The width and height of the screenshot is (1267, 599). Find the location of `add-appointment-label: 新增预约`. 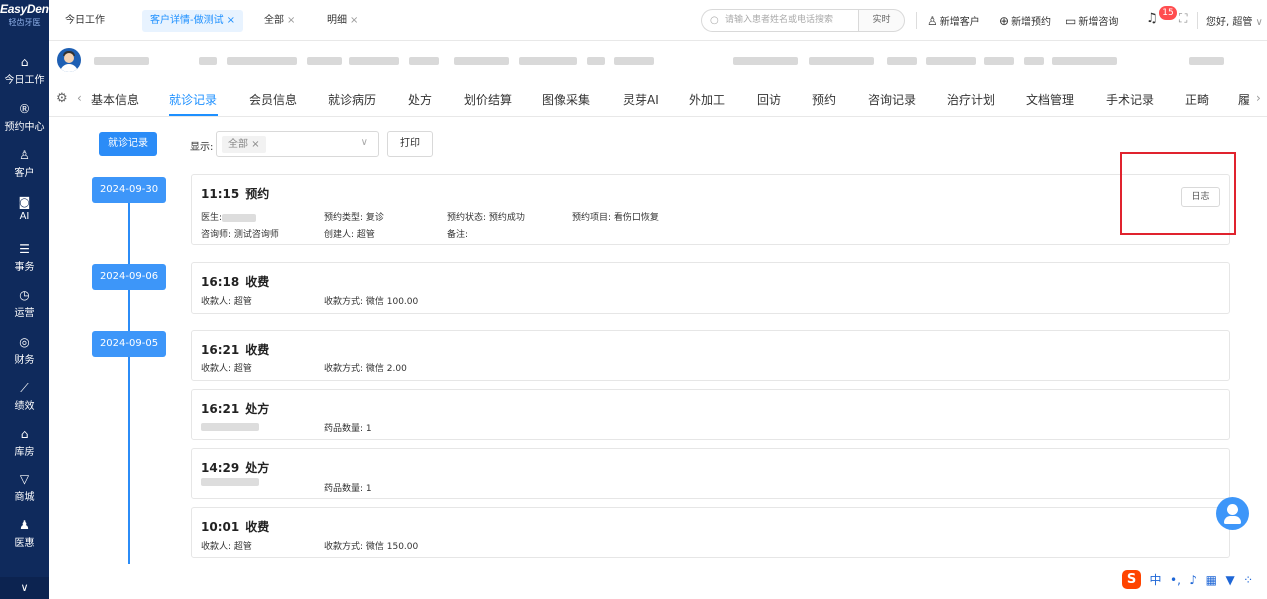

add-appointment-label: 新增预约 is located at coordinates (1031, 22).